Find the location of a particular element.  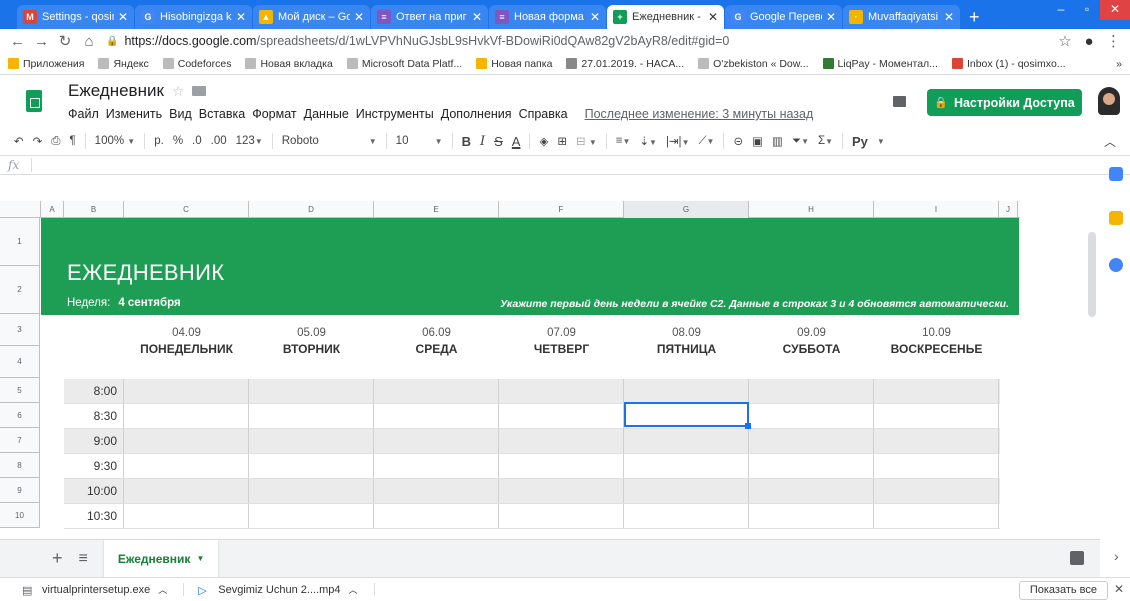

reload-icon: ↻ is located at coordinates (65, 41).